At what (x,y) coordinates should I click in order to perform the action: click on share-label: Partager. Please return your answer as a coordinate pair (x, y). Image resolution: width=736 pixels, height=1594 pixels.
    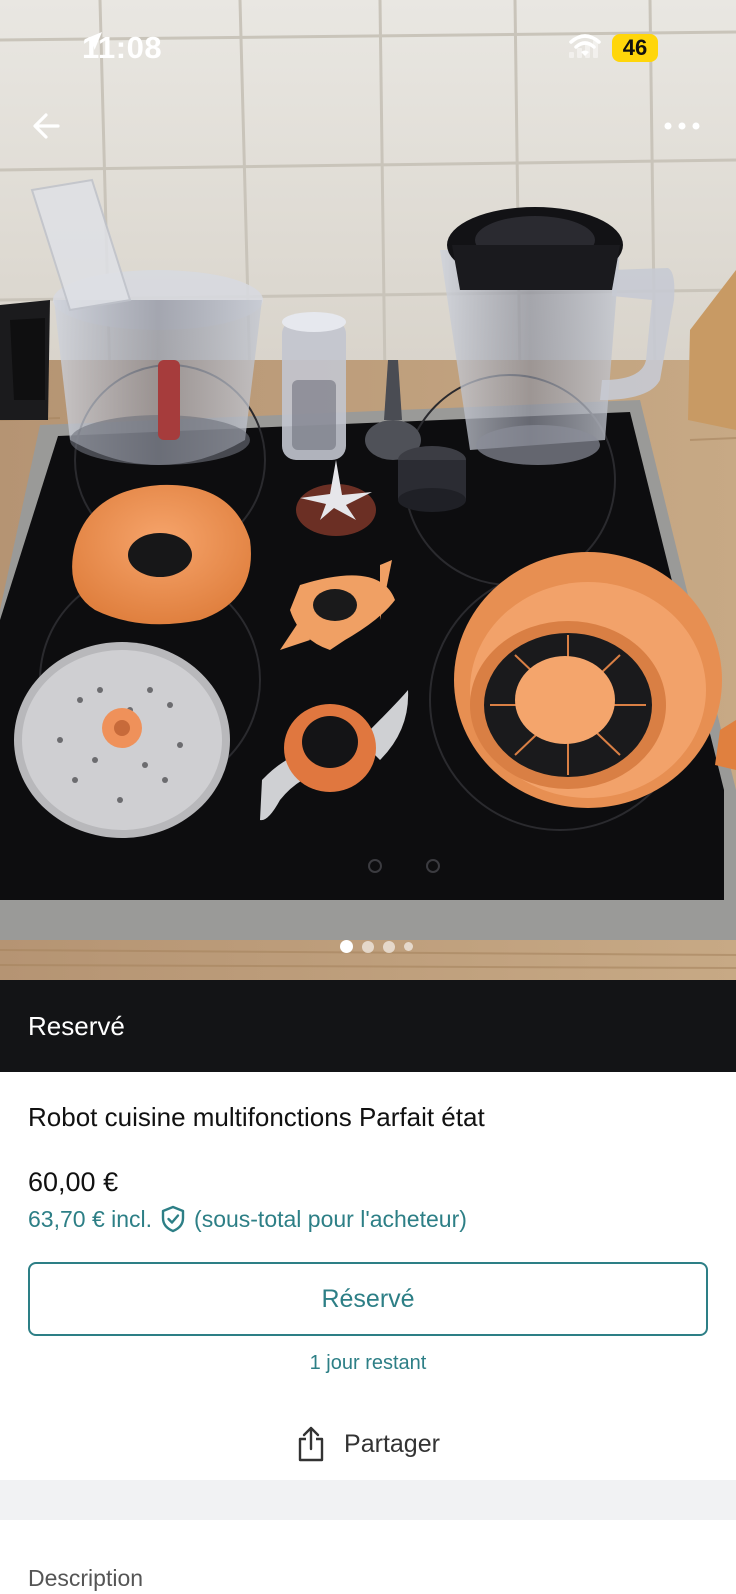
    Looking at the image, I should click on (392, 1443).